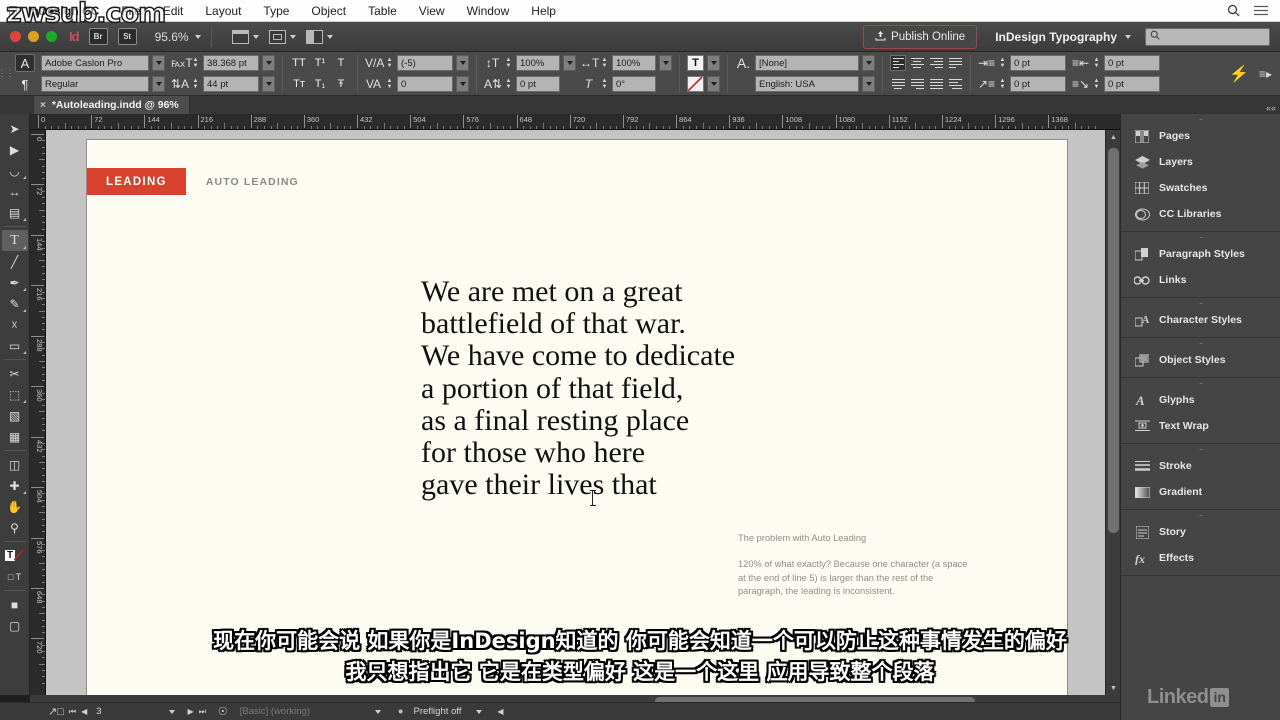 The height and width of the screenshot is (720, 1280). What do you see at coordinates (158, 84) in the screenshot?
I see `font-style-dropdown` at bounding box center [158, 84].